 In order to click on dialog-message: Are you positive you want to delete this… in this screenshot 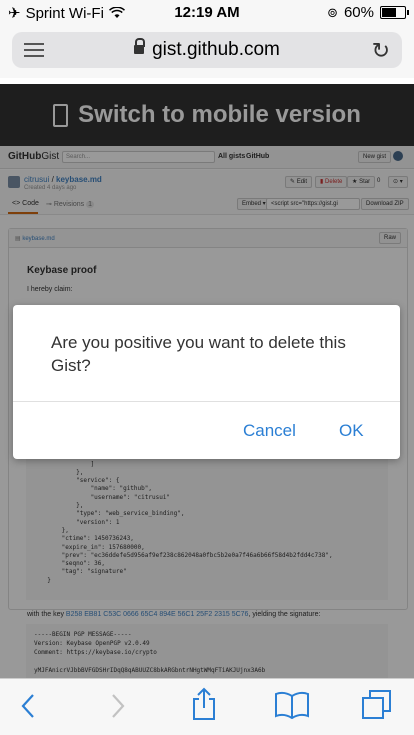, I will do `click(198, 354)`.